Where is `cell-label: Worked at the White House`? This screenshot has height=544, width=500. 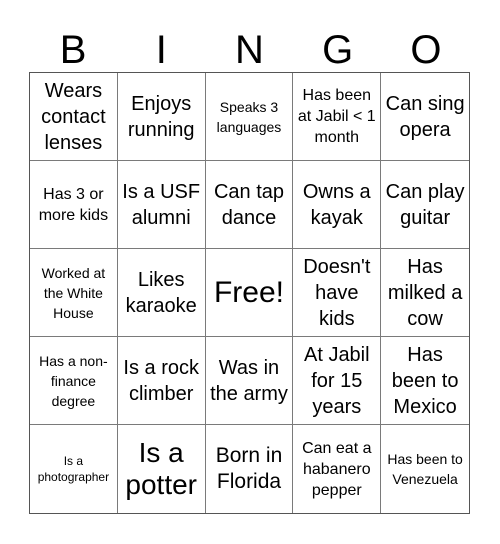
cell-label: Worked at the White House is located at coordinates (73, 292).